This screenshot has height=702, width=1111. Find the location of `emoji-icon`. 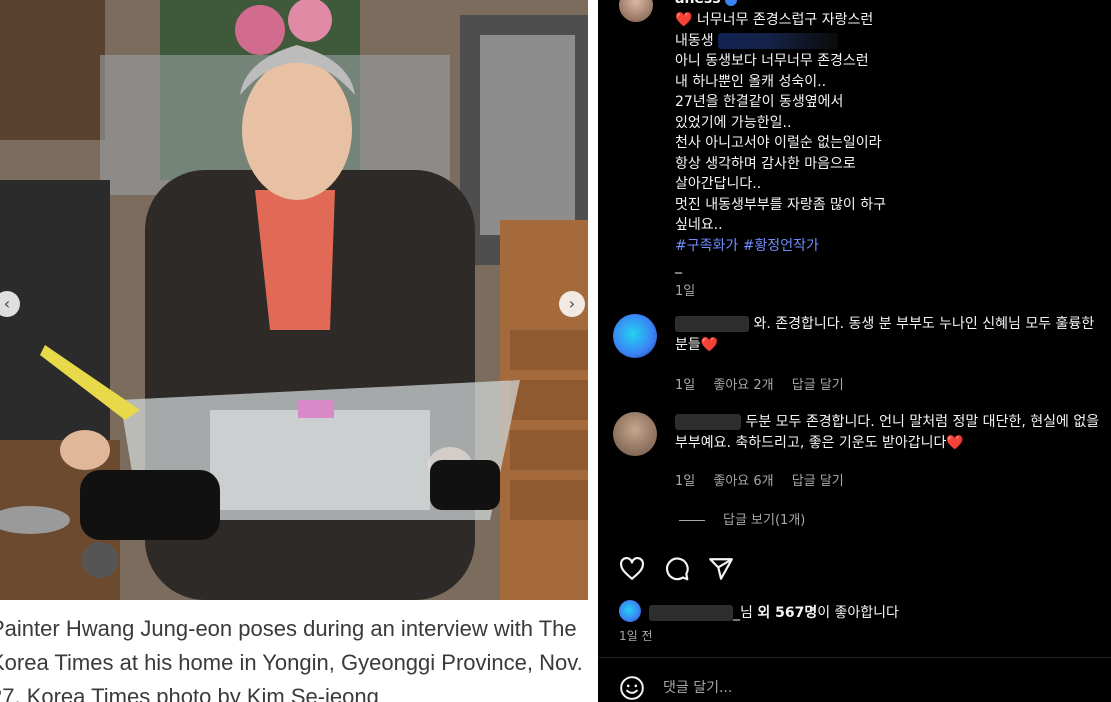

emoji-icon is located at coordinates (632, 688).